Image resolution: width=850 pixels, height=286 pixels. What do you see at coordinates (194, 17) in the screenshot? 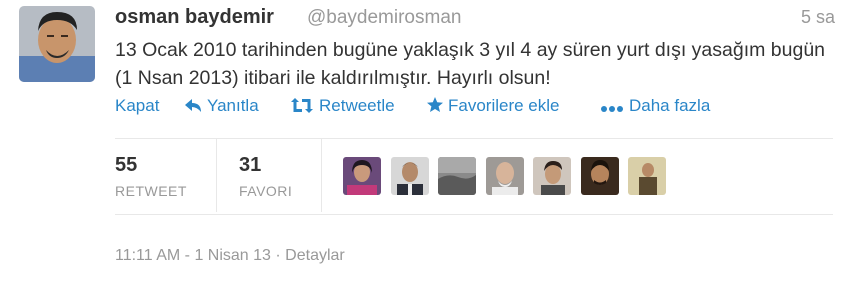
I see `user-fullname: osman baydemir` at bounding box center [194, 17].